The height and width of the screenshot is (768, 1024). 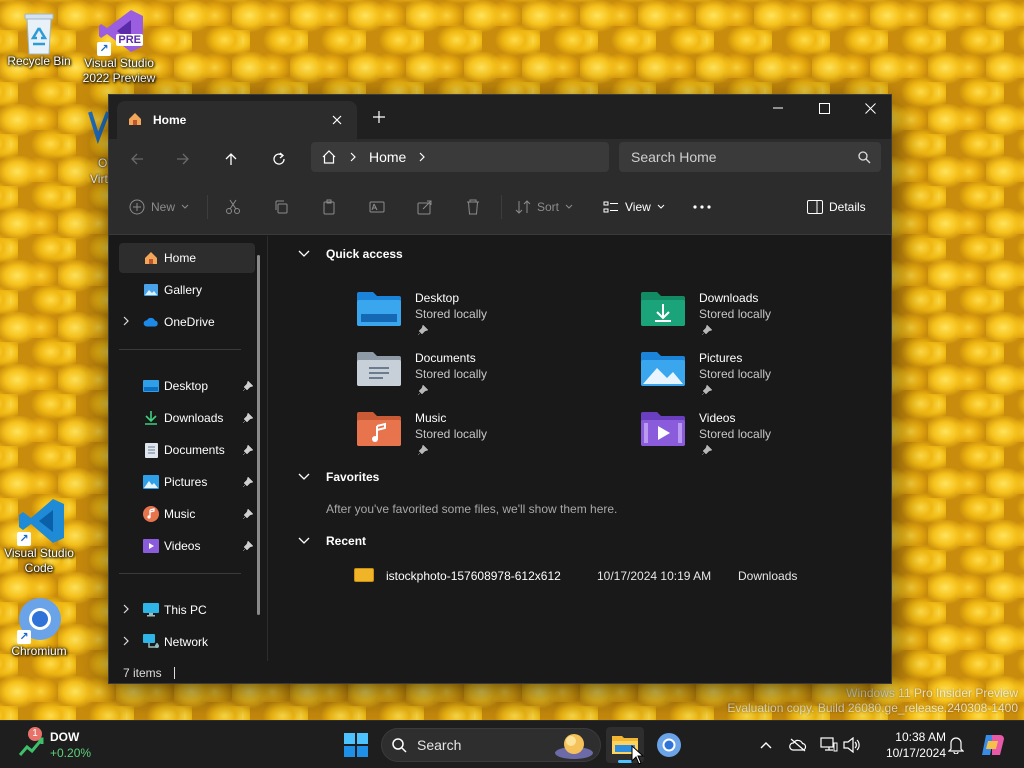 What do you see at coordinates (766, 372) in the screenshot?
I see `quick-access-item-pictures: Pictures Stored locally` at bounding box center [766, 372].